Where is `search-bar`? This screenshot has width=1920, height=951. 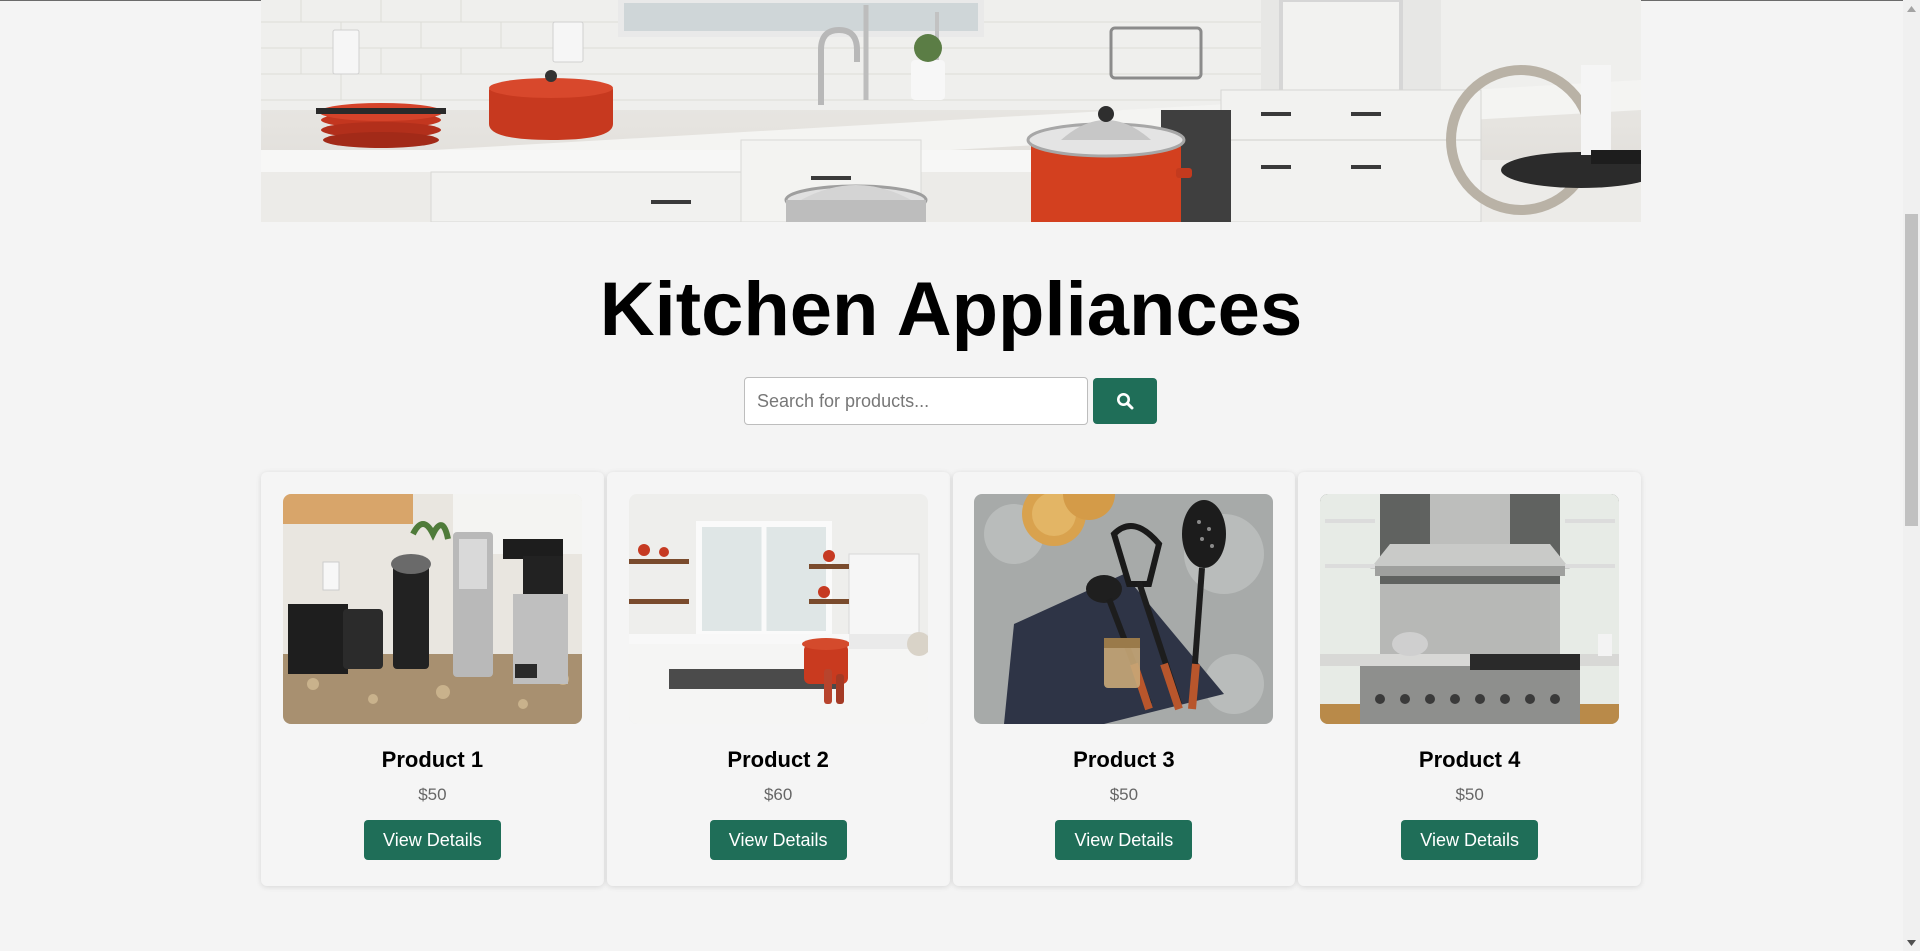 search-bar is located at coordinates (950, 401).